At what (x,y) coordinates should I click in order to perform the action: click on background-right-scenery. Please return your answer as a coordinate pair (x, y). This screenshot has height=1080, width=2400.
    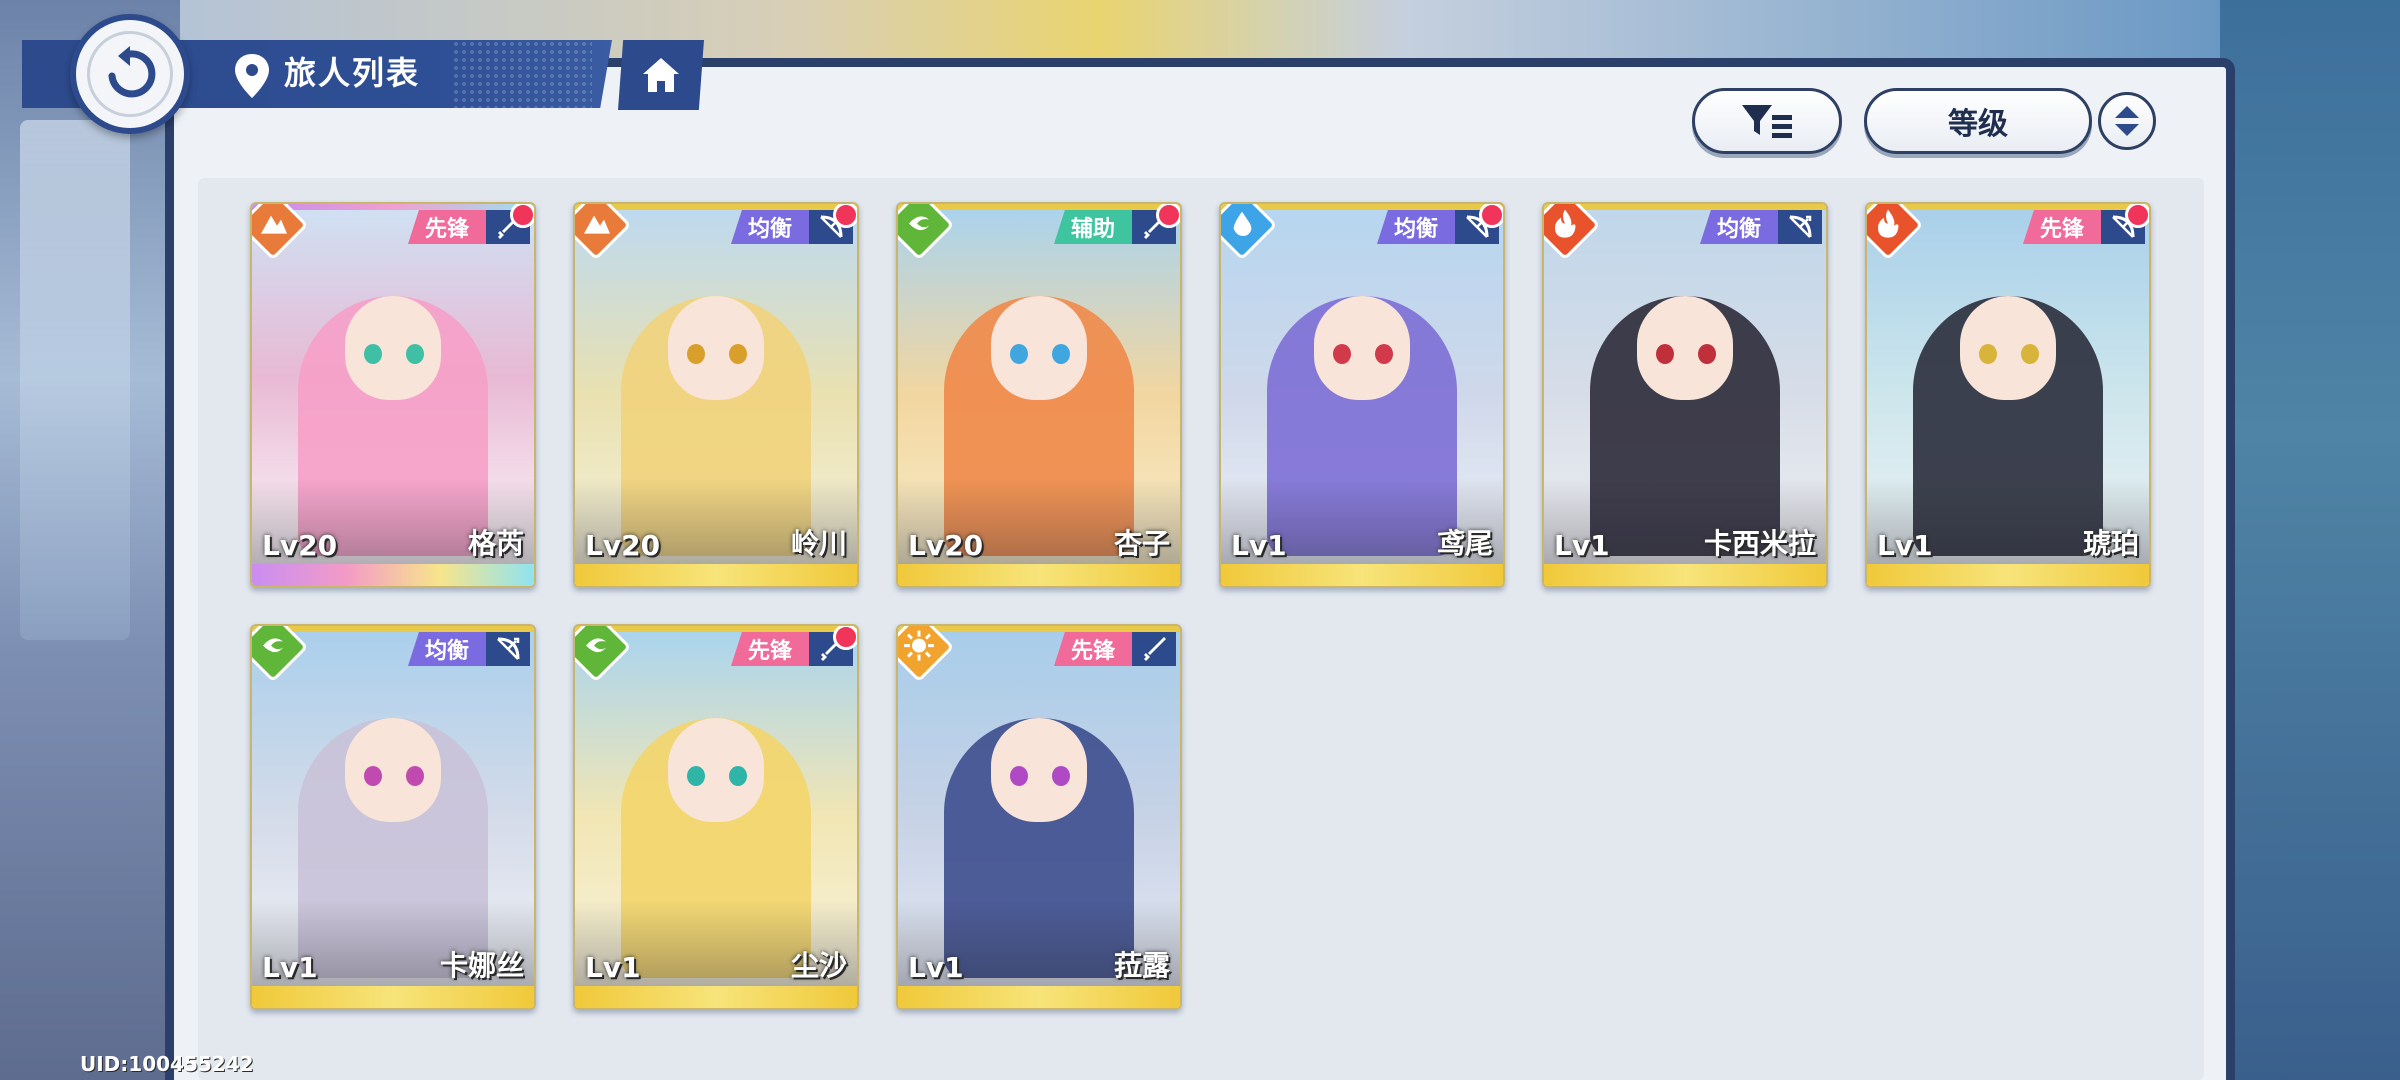
    Looking at the image, I should click on (2310, 540).